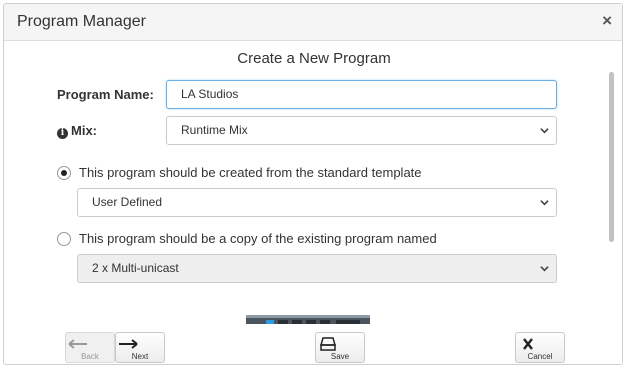  Describe the element at coordinates (128, 344) in the screenshot. I see `arrow-right-icon` at that location.